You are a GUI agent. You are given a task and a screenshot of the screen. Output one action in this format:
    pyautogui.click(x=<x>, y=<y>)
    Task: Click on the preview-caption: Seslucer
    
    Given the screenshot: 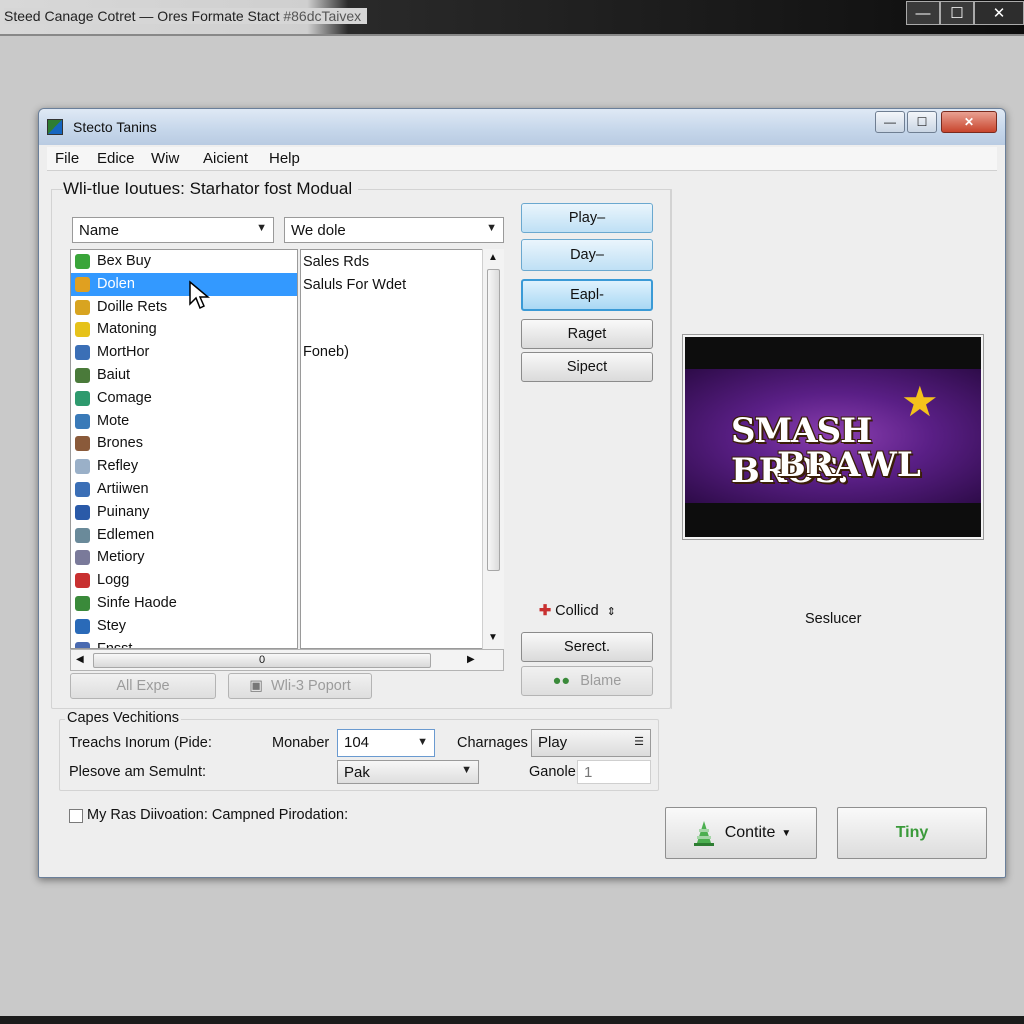 What is the action you would take?
    pyautogui.click(x=833, y=619)
    